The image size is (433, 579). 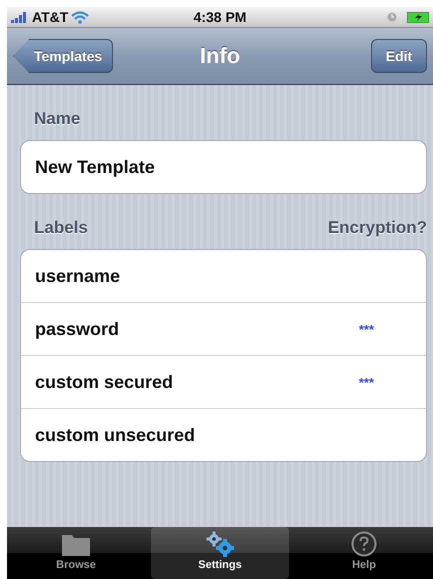 What do you see at coordinates (220, 544) in the screenshot?
I see `gears-icon` at bounding box center [220, 544].